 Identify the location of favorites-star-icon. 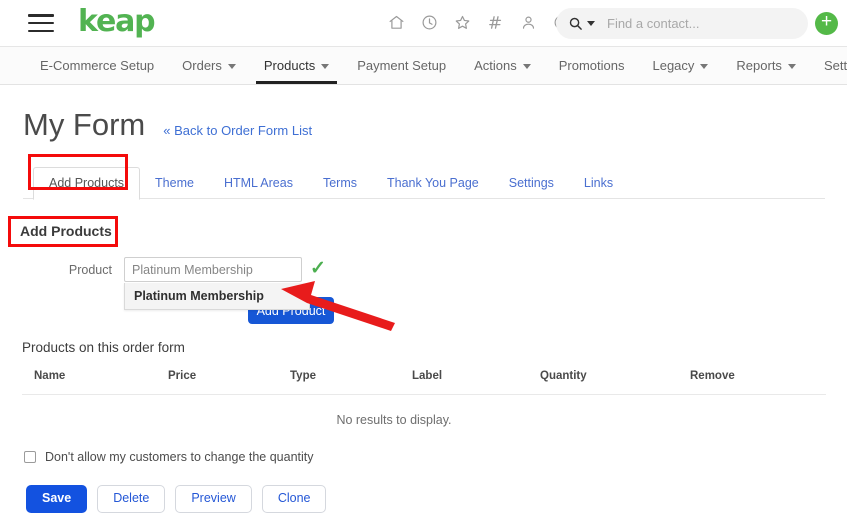
(462, 22).